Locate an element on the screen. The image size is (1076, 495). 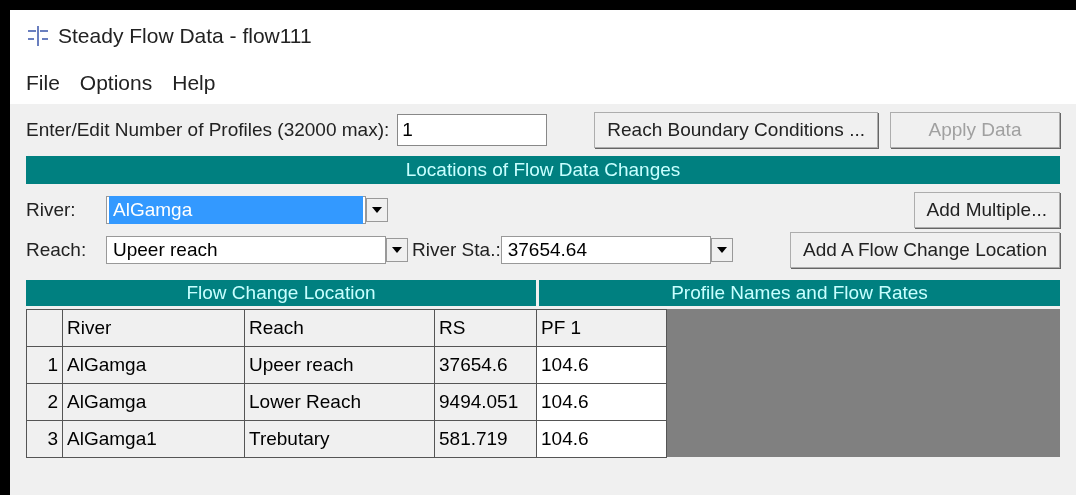
river-label: River: is located at coordinates (51, 209).